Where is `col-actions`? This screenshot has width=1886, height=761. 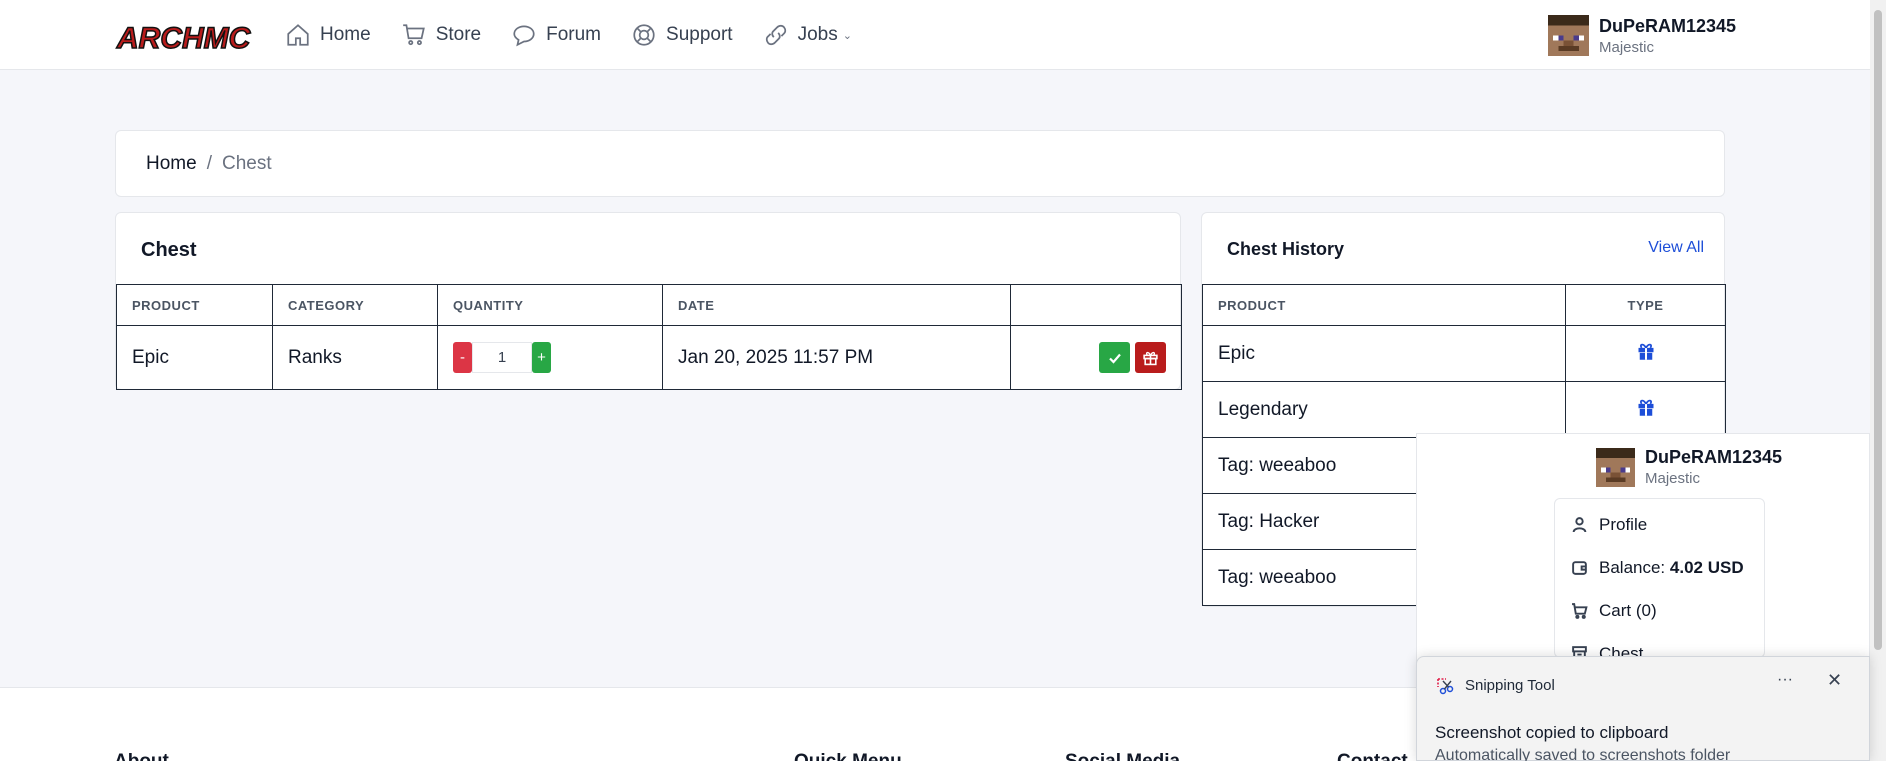 col-actions is located at coordinates (1096, 305).